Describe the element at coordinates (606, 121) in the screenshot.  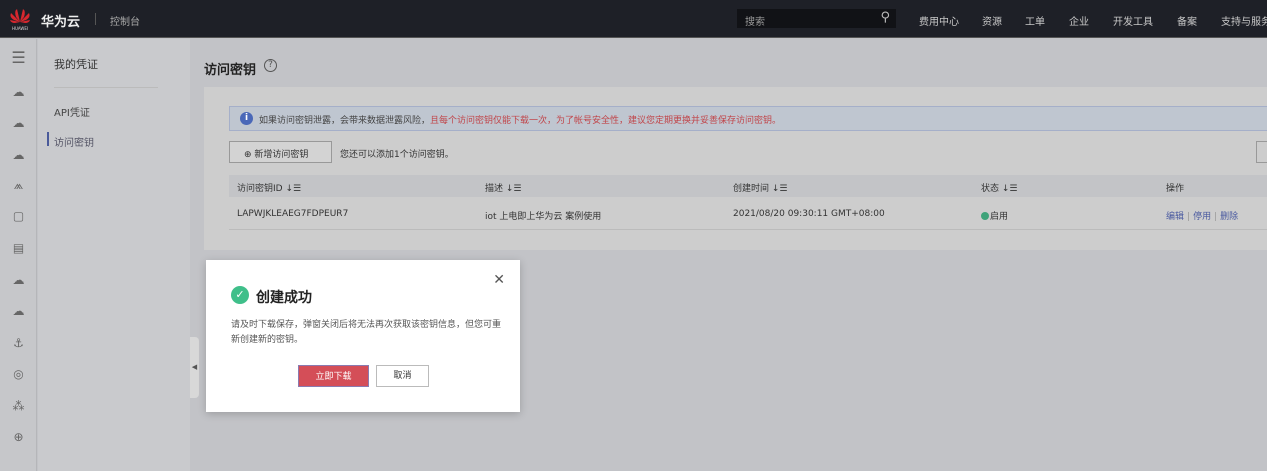
I see `info-warning-text: 且每个访问密钥仅能下载一次，为了帐号安全性，建议您定期更换并妥善保存访问密钥。` at that location.